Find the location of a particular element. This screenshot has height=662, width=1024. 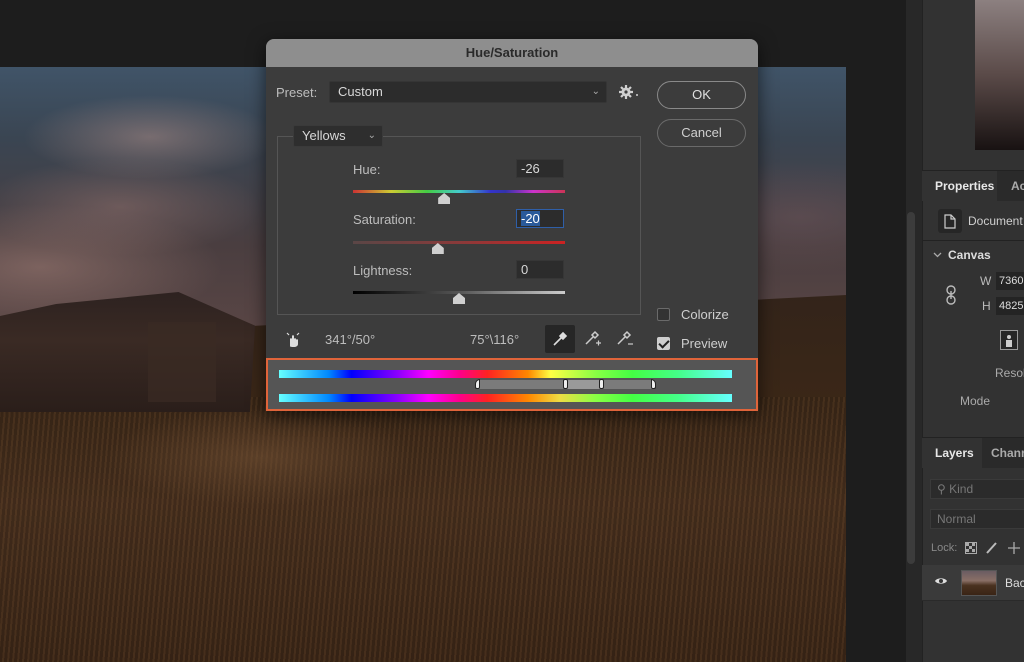

saturation-label: Saturation: is located at coordinates (384, 219).